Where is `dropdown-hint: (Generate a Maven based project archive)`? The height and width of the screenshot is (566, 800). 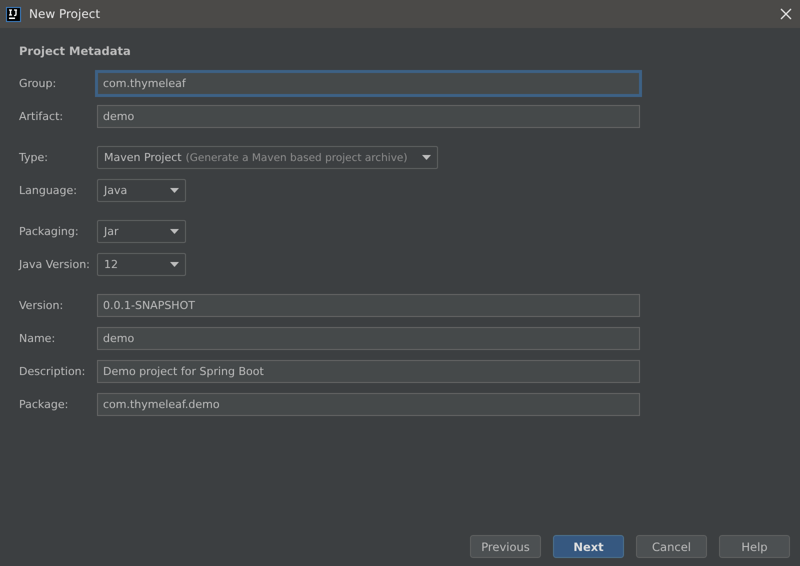 dropdown-hint: (Generate a Maven based project archive) is located at coordinates (297, 158).